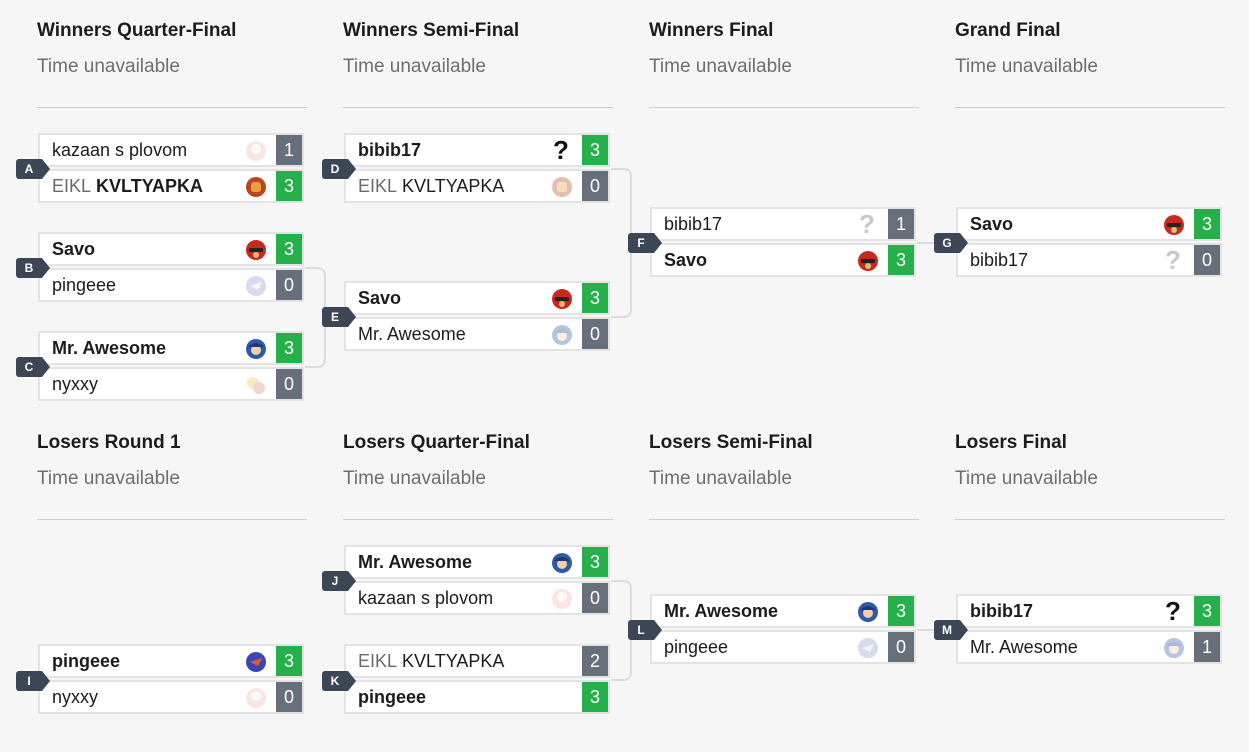 The width and height of the screenshot is (1249, 752). Describe the element at coordinates (477, 661) in the screenshot. I see `set-row-top: EIKL KVLTYAPKA 2` at that location.